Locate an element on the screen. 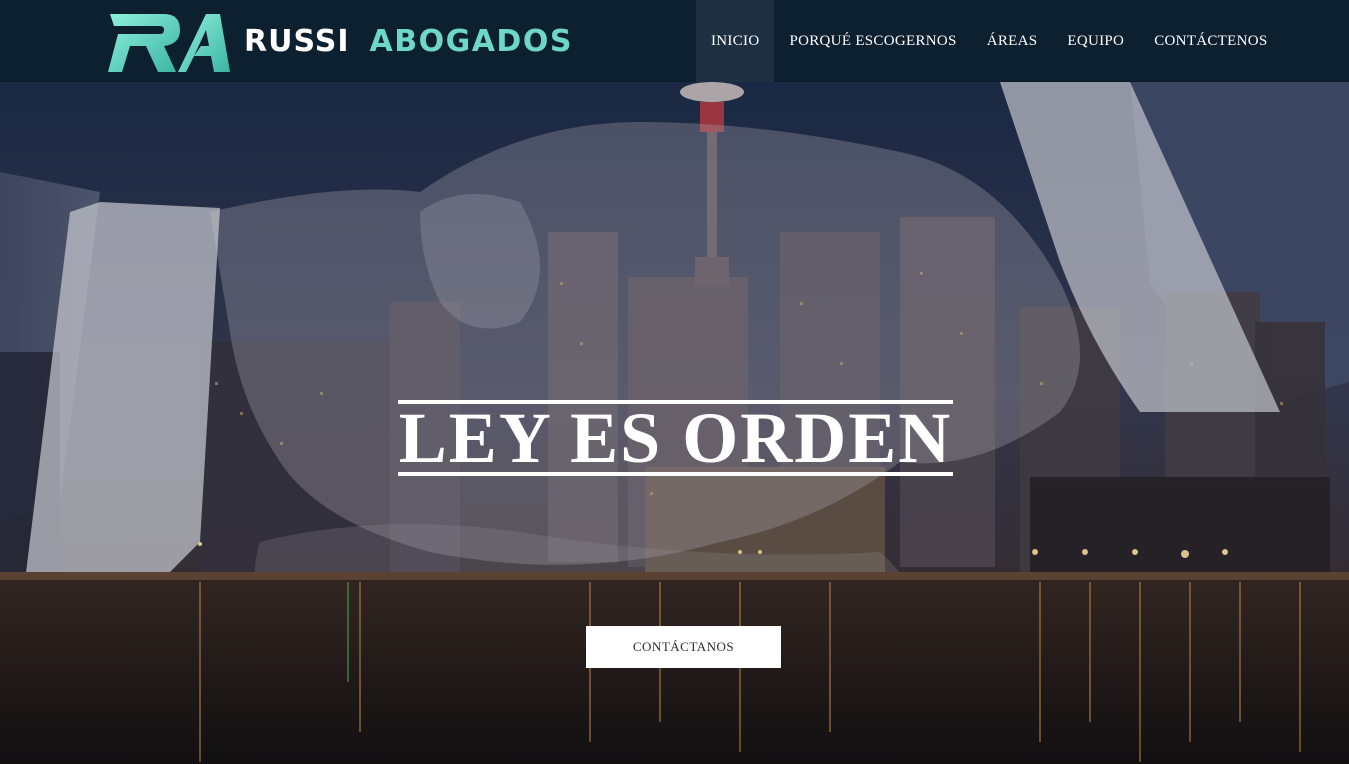 This screenshot has width=1349, height=764. brand-name-part2: ABOGADOS is located at coordinates (471, 41).